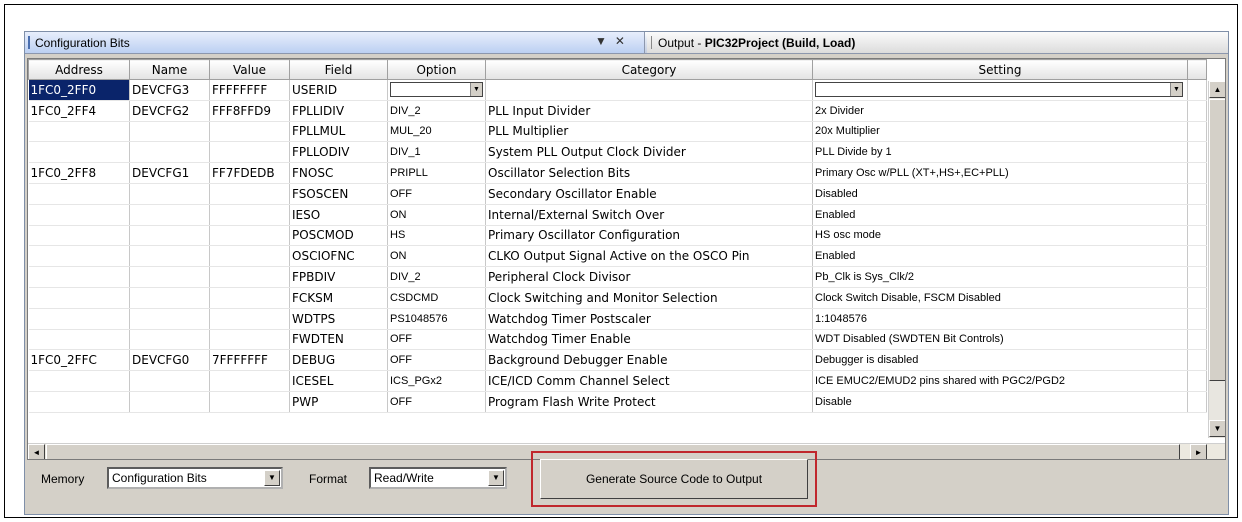 The width and height of the screenshot is (1242, 522). I want to click on column-header-field: Field, so click(338, 69).